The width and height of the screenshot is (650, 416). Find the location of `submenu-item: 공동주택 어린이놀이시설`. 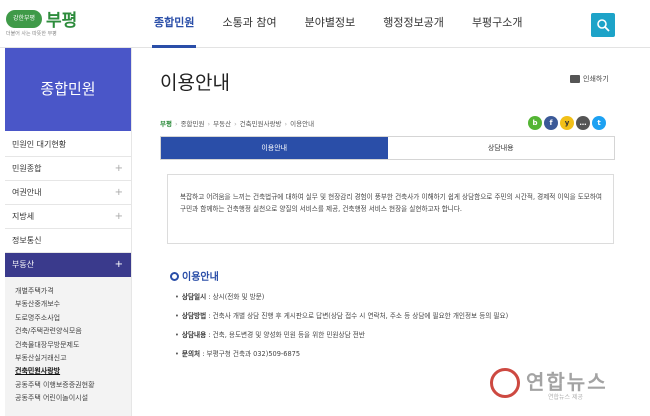

submenu-item: 공동주택 어린이놀이시설 is located at coordinates (73, 398).